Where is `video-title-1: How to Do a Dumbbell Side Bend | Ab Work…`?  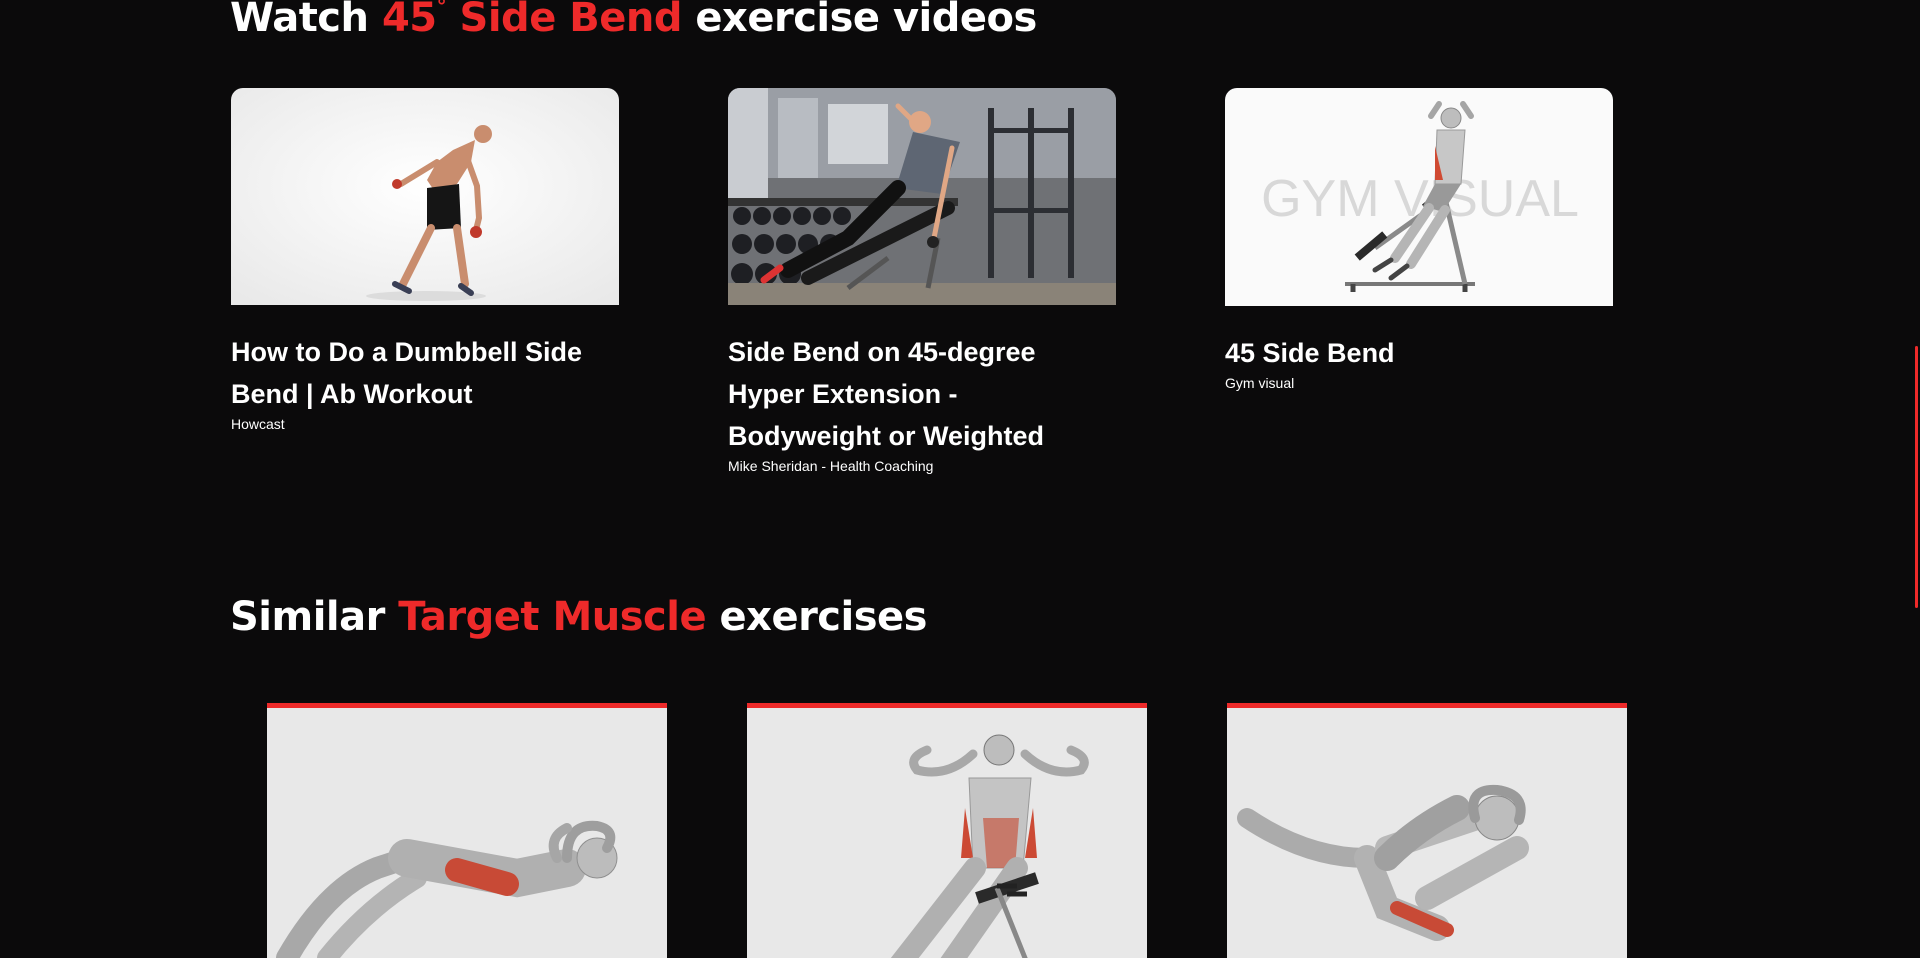 video-title-1: How to Do a Dumbbell Side Bend | Ab Work… is located at coordinates (425, 373).